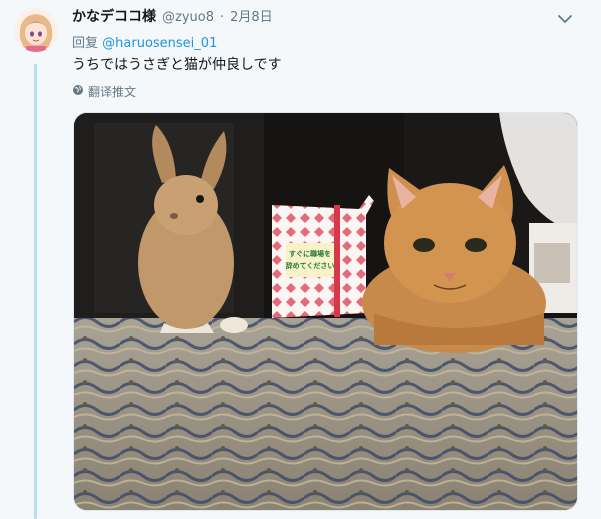 This screenshot has width=601, height=519. Describe the element at coordinates (85, 43) in the screenshot. I see `reply-prefix: 回复` at that location.